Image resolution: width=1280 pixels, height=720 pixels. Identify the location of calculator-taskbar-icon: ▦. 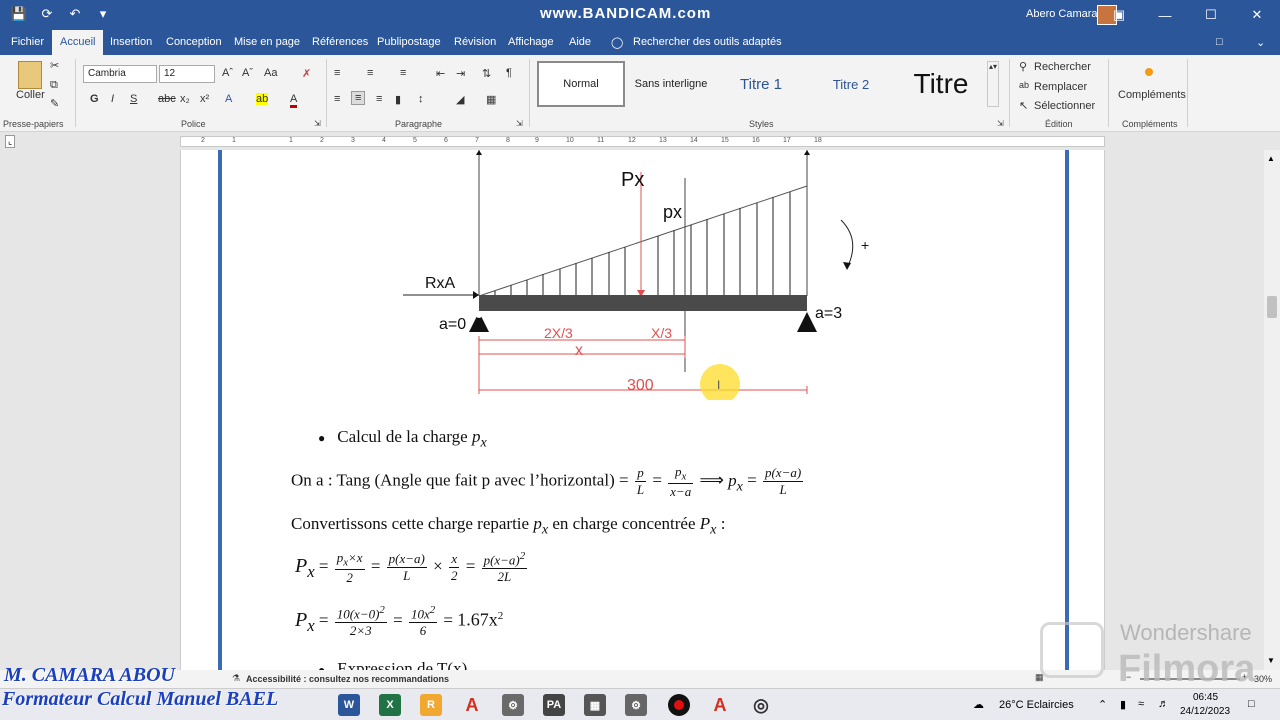
(595, 705).